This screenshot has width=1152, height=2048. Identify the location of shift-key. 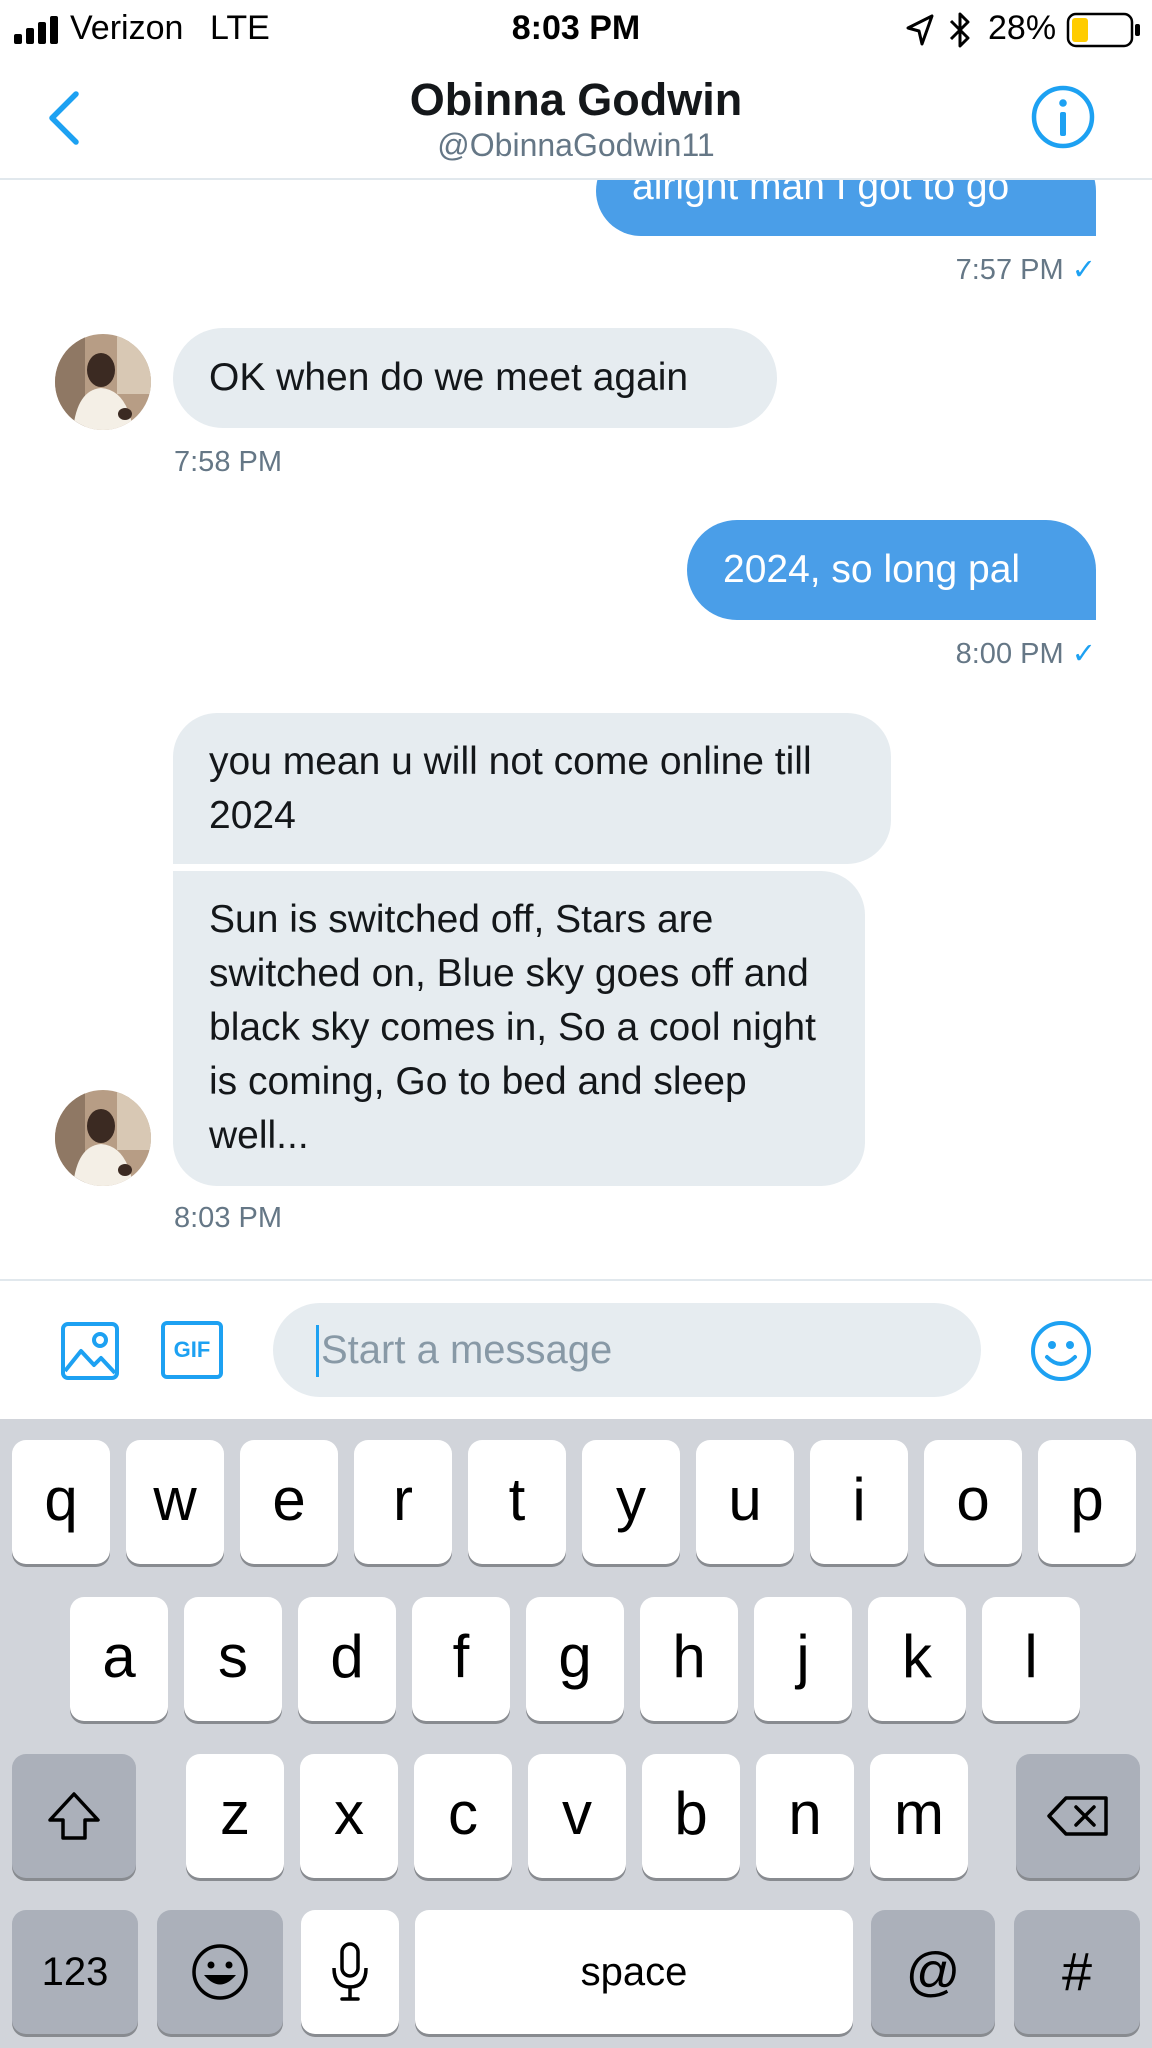
(74, 1816).